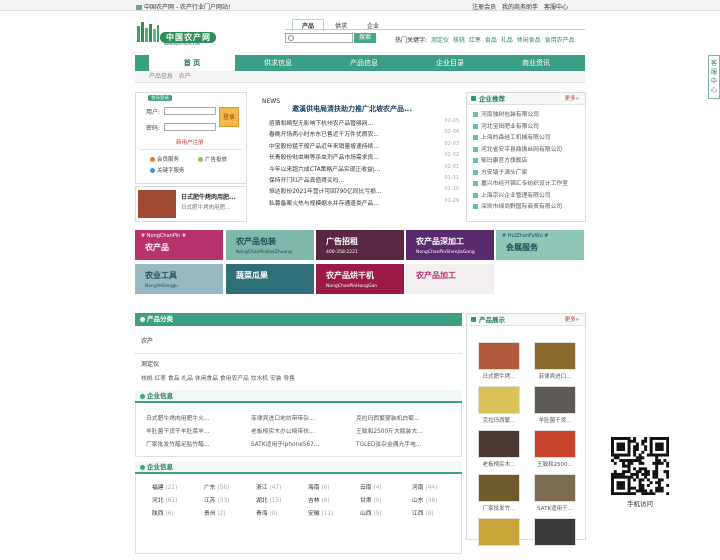 The image size is (720, 560). What do you see at coordinates (364, 134) in the screenshot?
I see `news-item: 春晚开场两小时东东已售近千万件优质农... 02-04` at bounding box center [364, 134].